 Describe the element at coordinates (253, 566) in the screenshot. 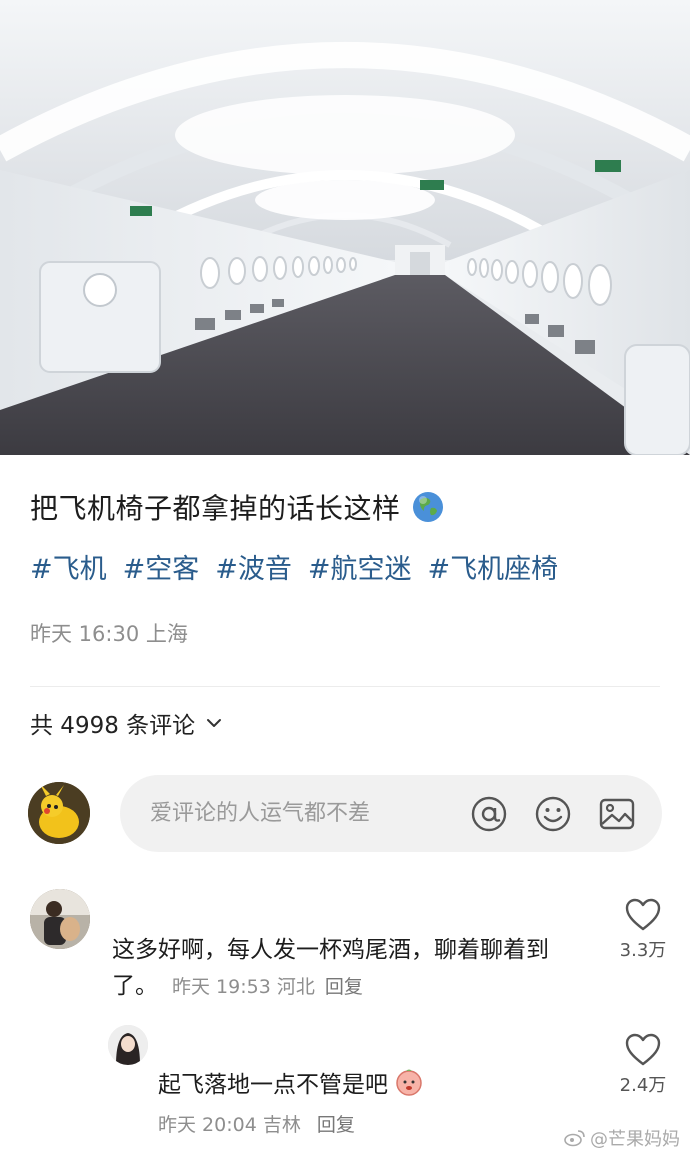

I see `hashtag: #波音` at that location.